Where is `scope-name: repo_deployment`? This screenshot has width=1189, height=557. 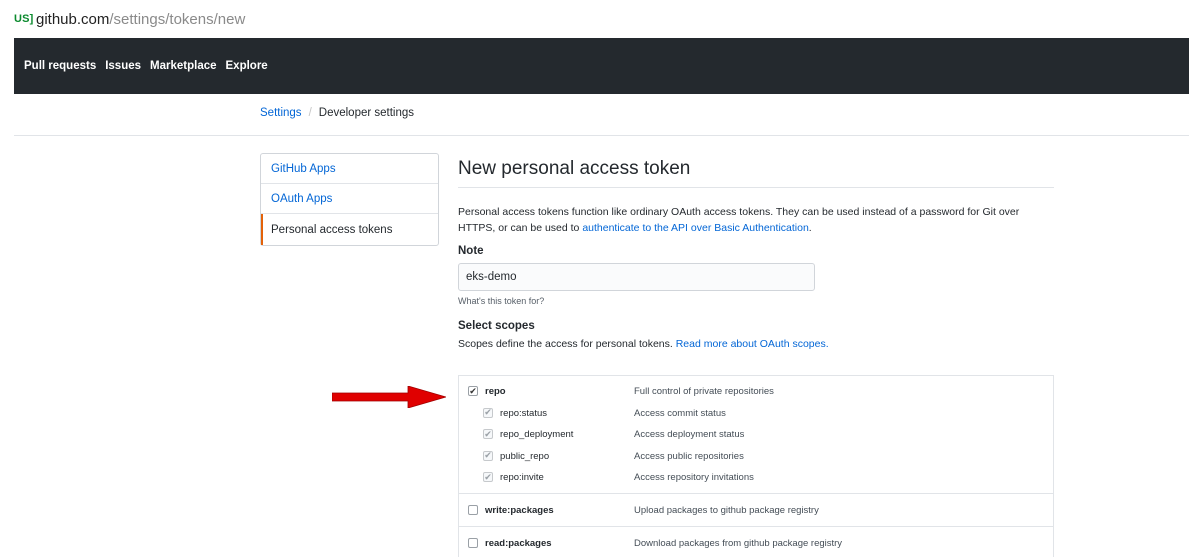
scope-name: repo_deployment is located at coordinates (537, 435).